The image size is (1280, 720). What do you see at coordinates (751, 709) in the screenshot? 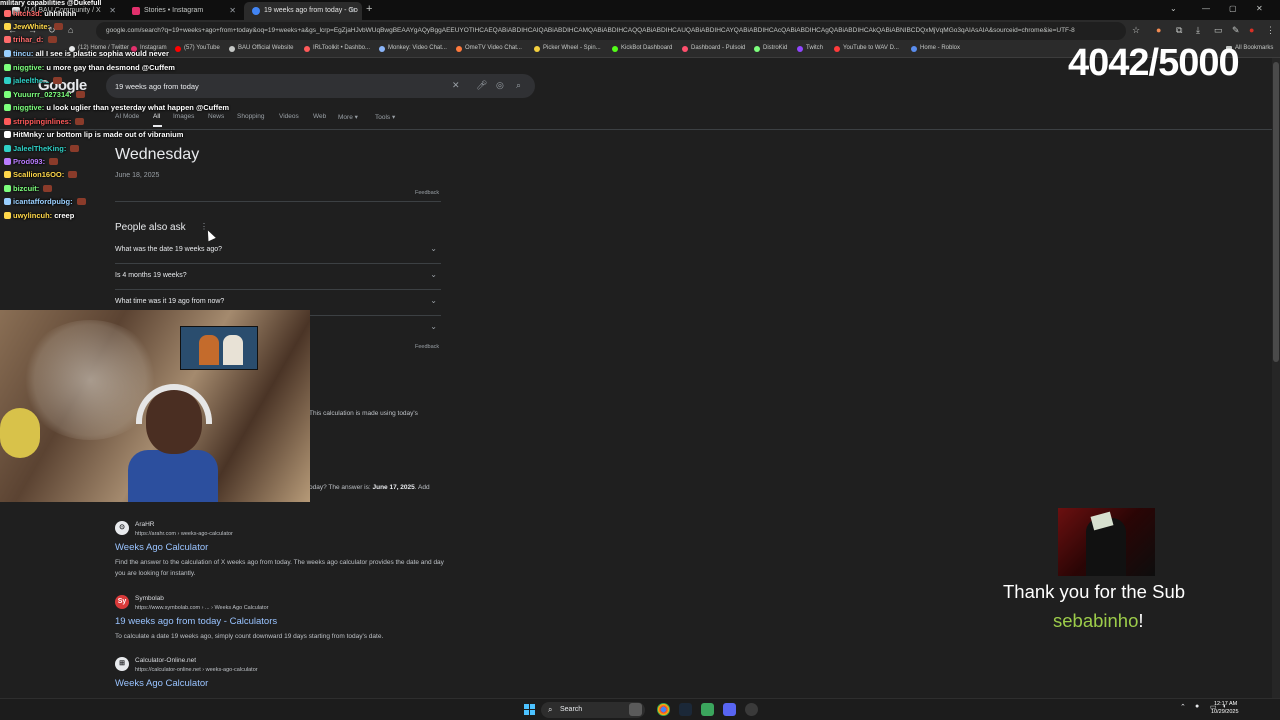
I see `obs-icon` at bounding box center [751, 709].